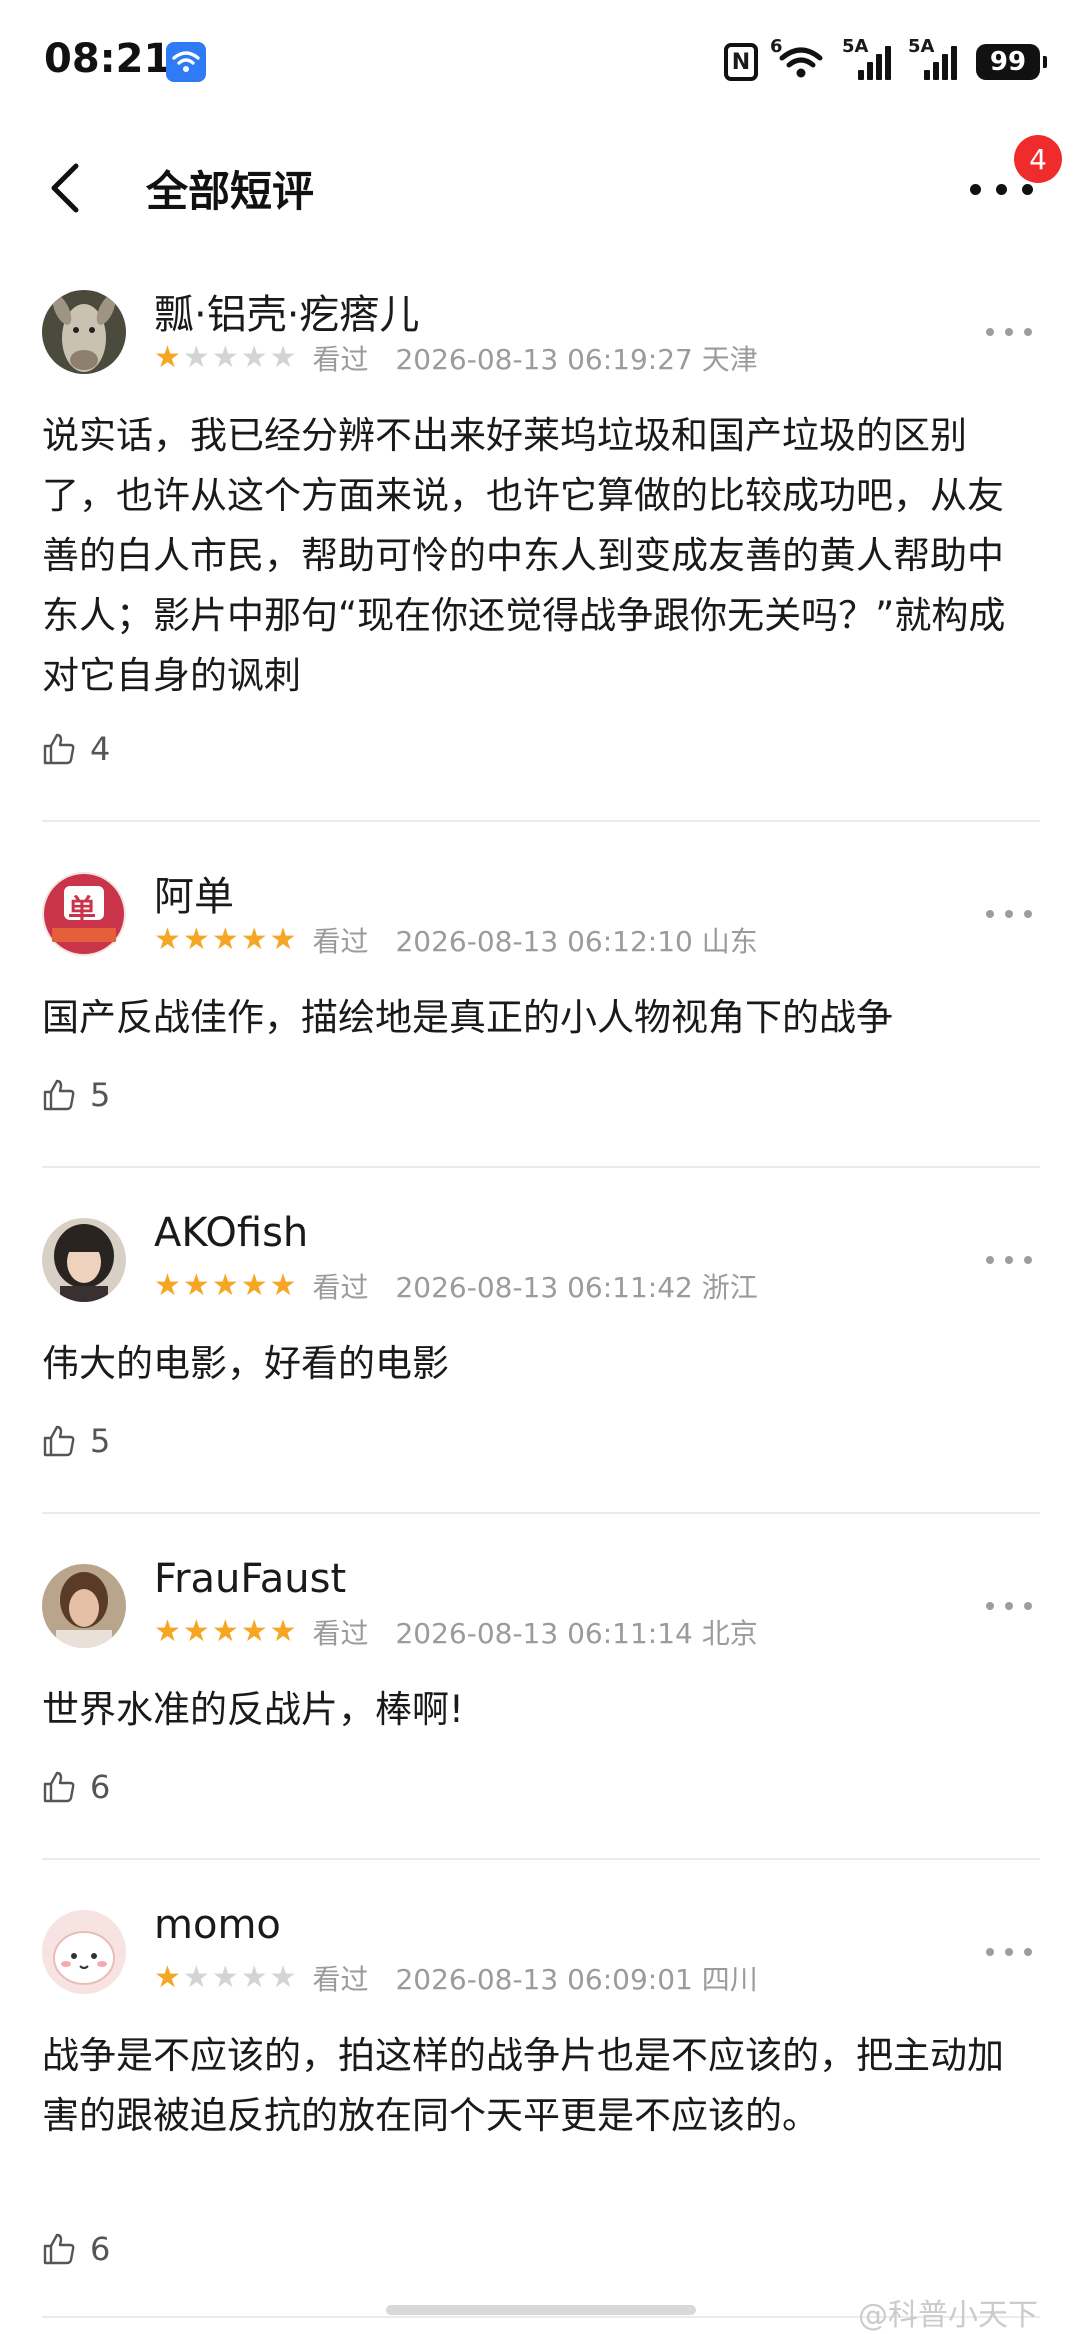 The height and width of the screenshot is (2334, 1080). What do you see at coordinates (82, 909) in the screenshot?
I see `avatar-text: 单` at bounding box center [82, 909].